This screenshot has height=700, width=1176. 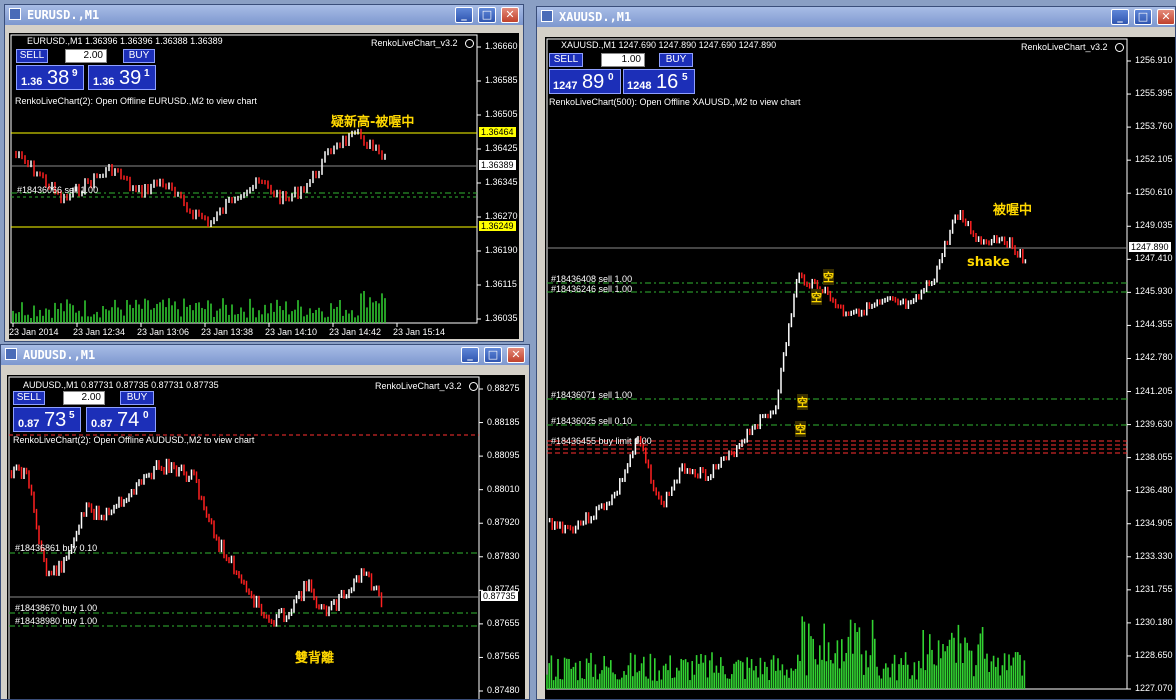 I want to click on bid-prefix: 1.36, so click(x=32, y=82).